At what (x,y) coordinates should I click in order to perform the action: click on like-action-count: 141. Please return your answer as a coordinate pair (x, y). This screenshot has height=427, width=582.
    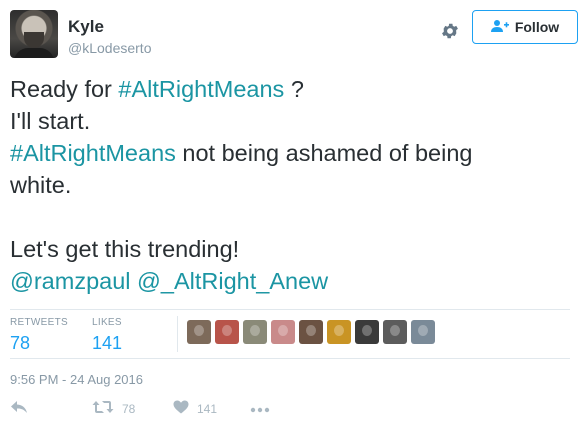
    Looking at the image, I should click on (207, 408).